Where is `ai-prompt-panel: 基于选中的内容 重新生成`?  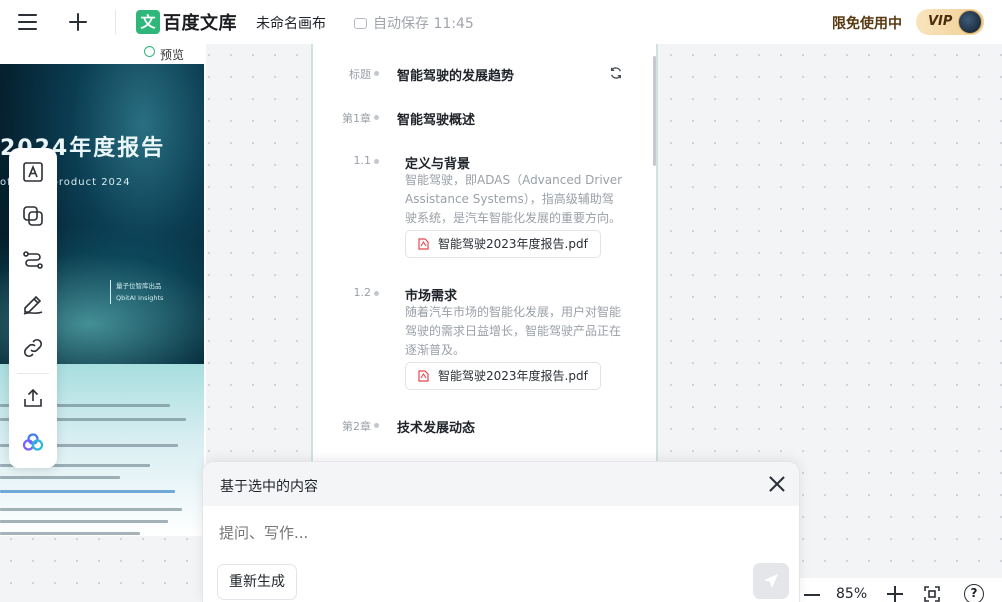
ai-prompt-panel: 基于选中的内容 重新生成 is located at coordinates (501, 531).